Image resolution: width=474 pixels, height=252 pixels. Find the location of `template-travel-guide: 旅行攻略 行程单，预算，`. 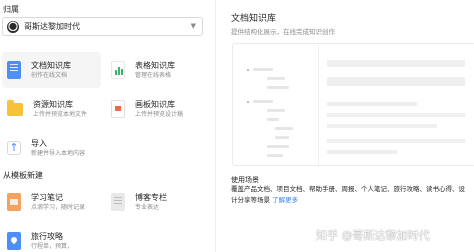

template-travel-guide: 旅行攻略 行程单，预算， is located at coordinates (51, 237).